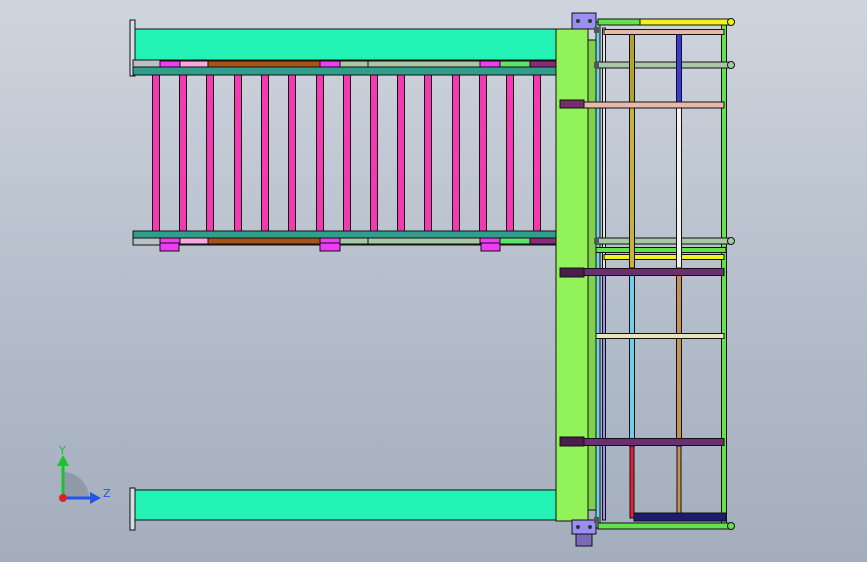  What do you see at coordinates (632, 482) in the screenshot?
I see `grid-post-red` at bounding box center [632, 482].